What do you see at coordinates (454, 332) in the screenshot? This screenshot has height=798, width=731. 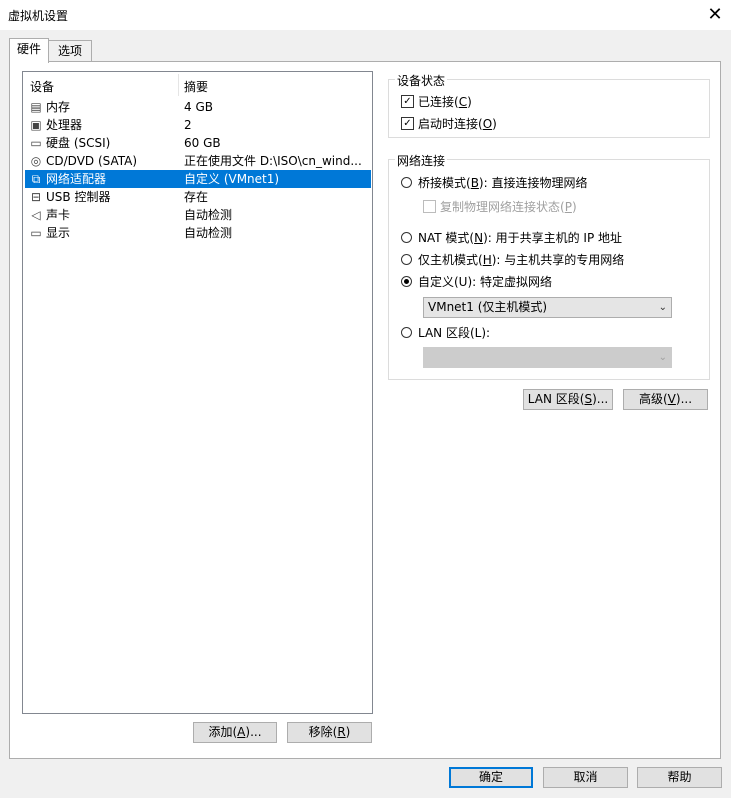 I see `lan-segment-label: LAN 区段(L):` at bounding box center [454, 332].